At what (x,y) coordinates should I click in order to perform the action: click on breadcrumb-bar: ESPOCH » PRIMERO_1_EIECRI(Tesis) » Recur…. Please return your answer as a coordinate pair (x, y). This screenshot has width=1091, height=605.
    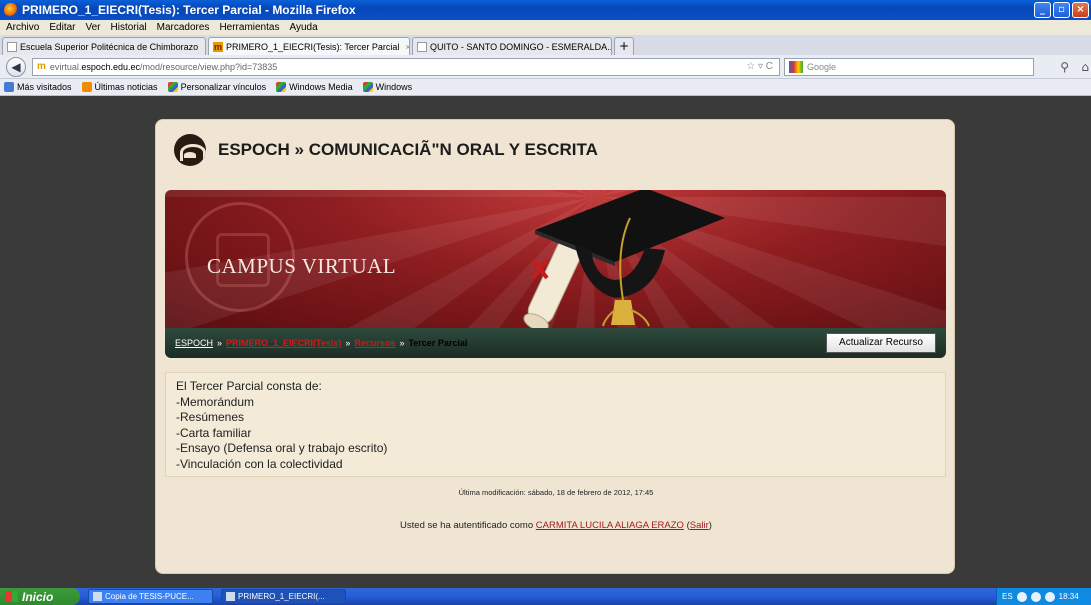
    Looking at the image, I should click on (555, 343).